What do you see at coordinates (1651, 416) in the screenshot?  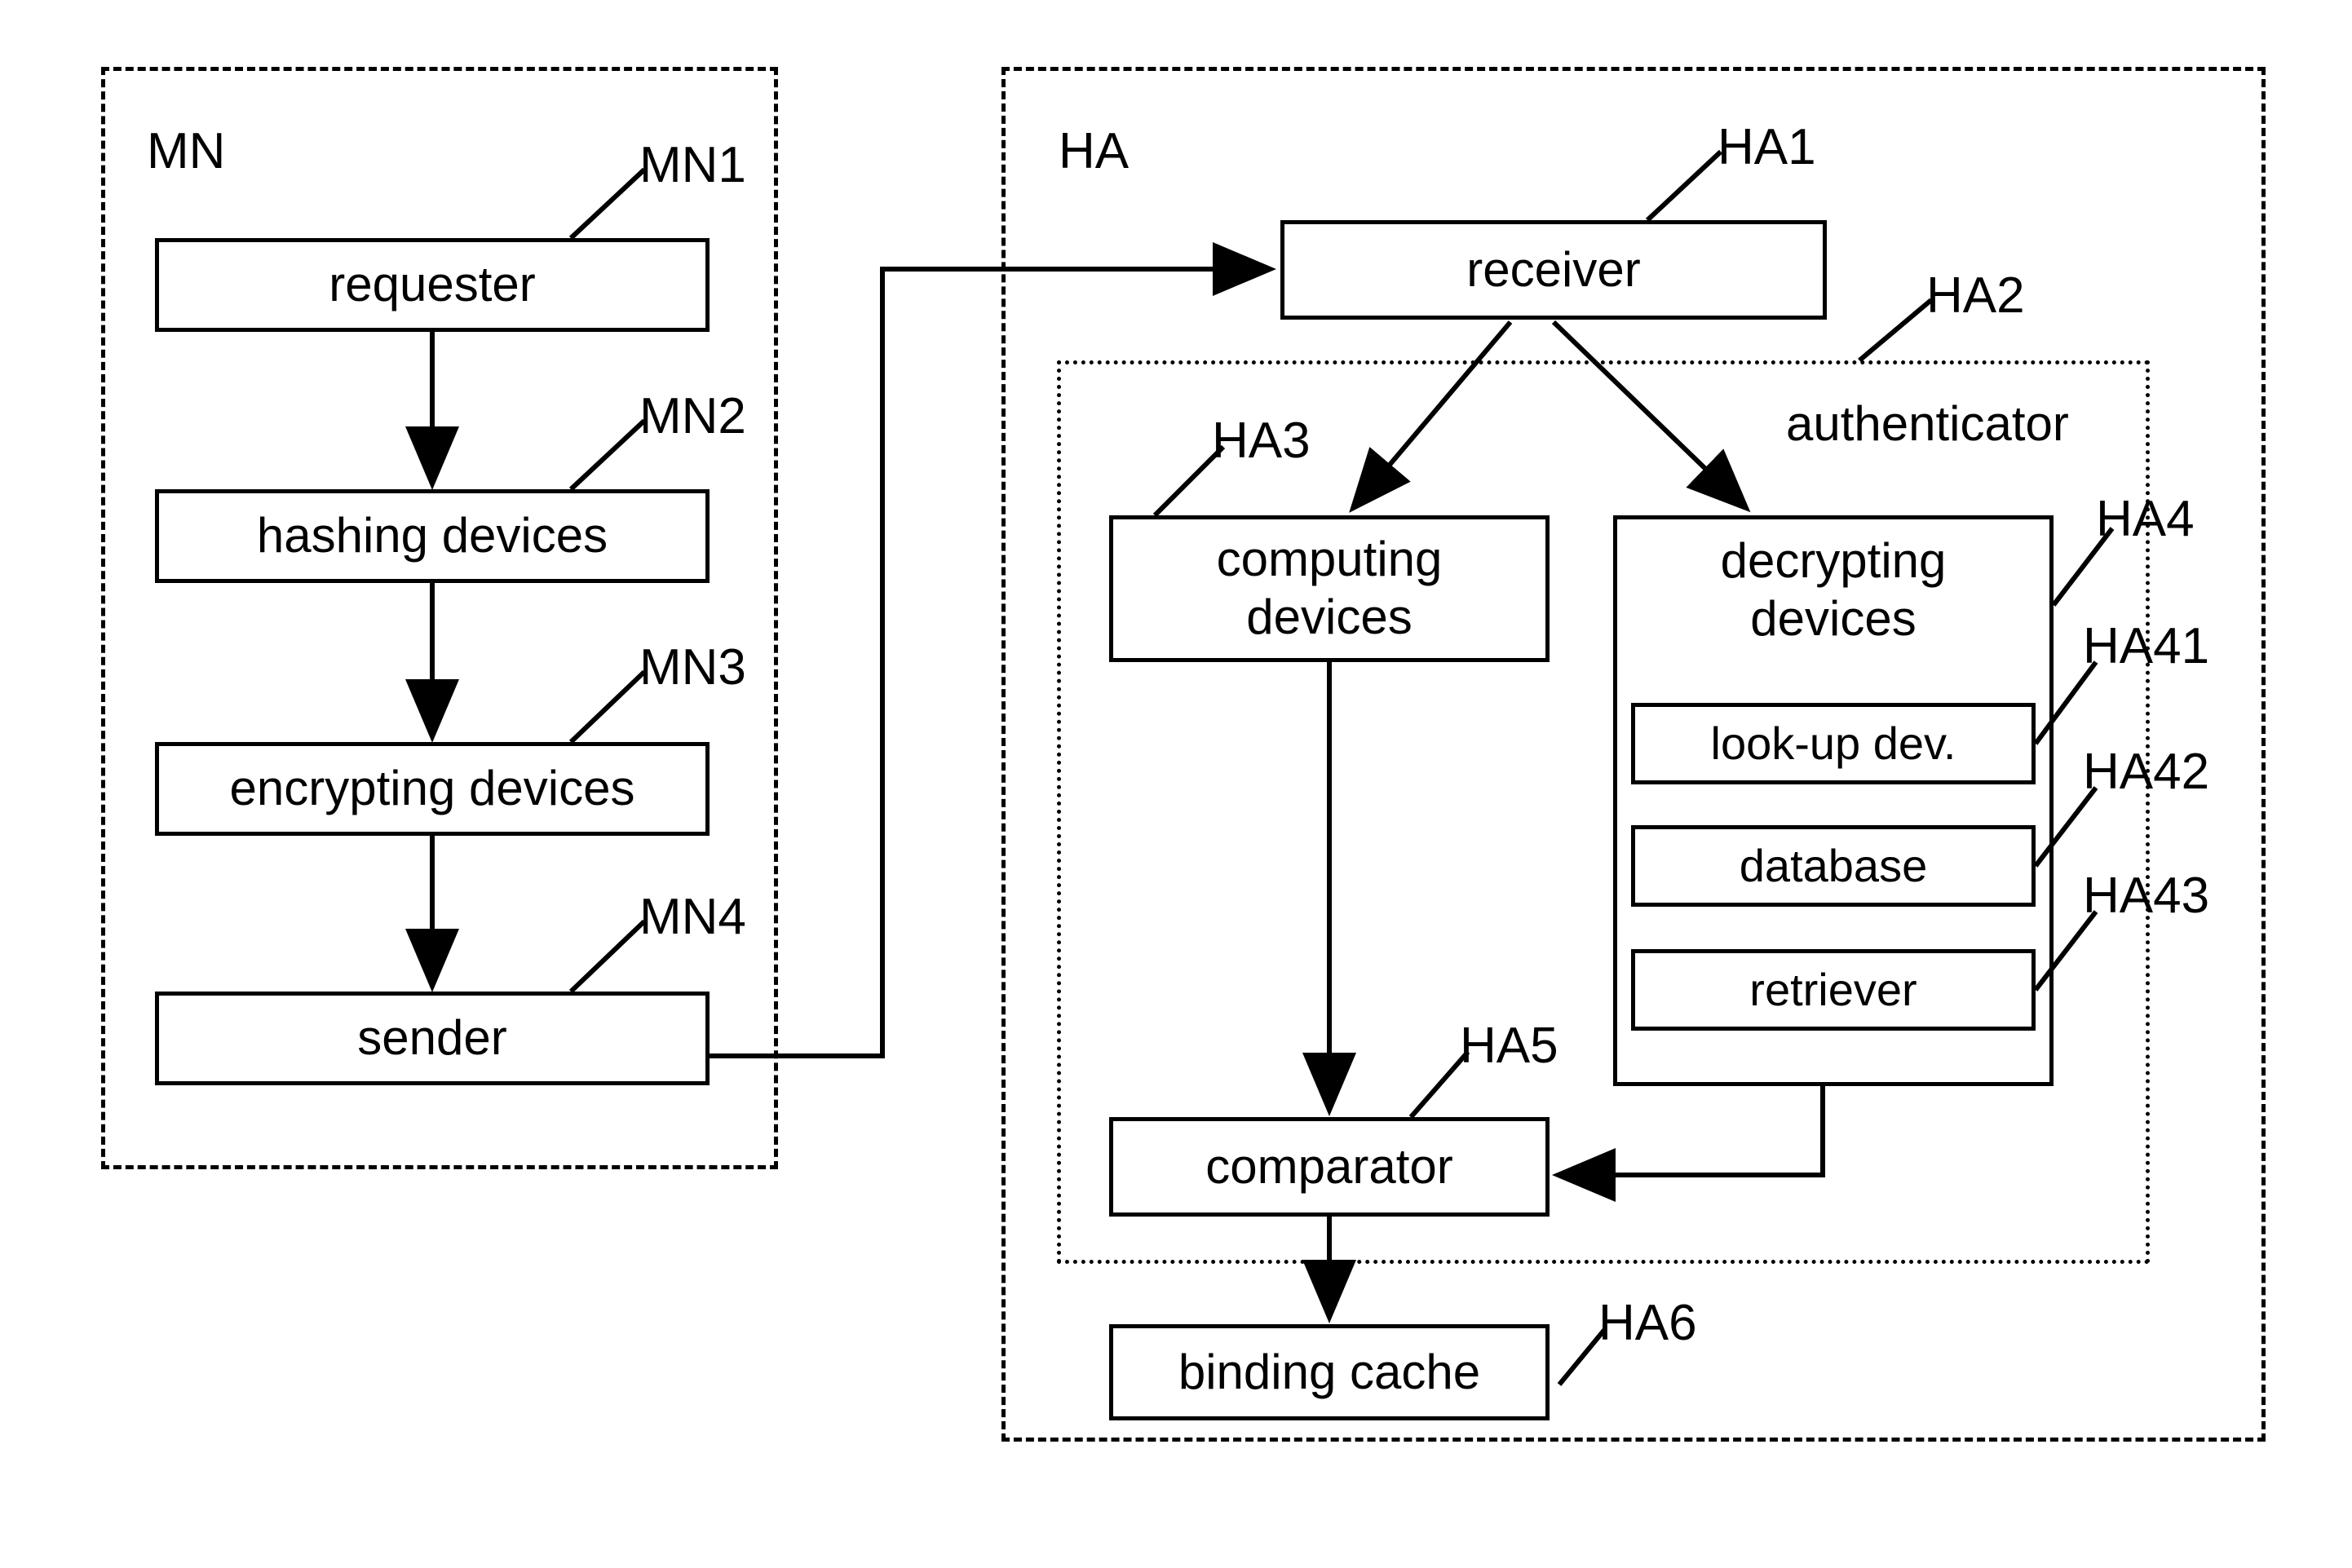 I see `arrow-receiver-to-decrypting-devices` at bounding box center [1651, 416].